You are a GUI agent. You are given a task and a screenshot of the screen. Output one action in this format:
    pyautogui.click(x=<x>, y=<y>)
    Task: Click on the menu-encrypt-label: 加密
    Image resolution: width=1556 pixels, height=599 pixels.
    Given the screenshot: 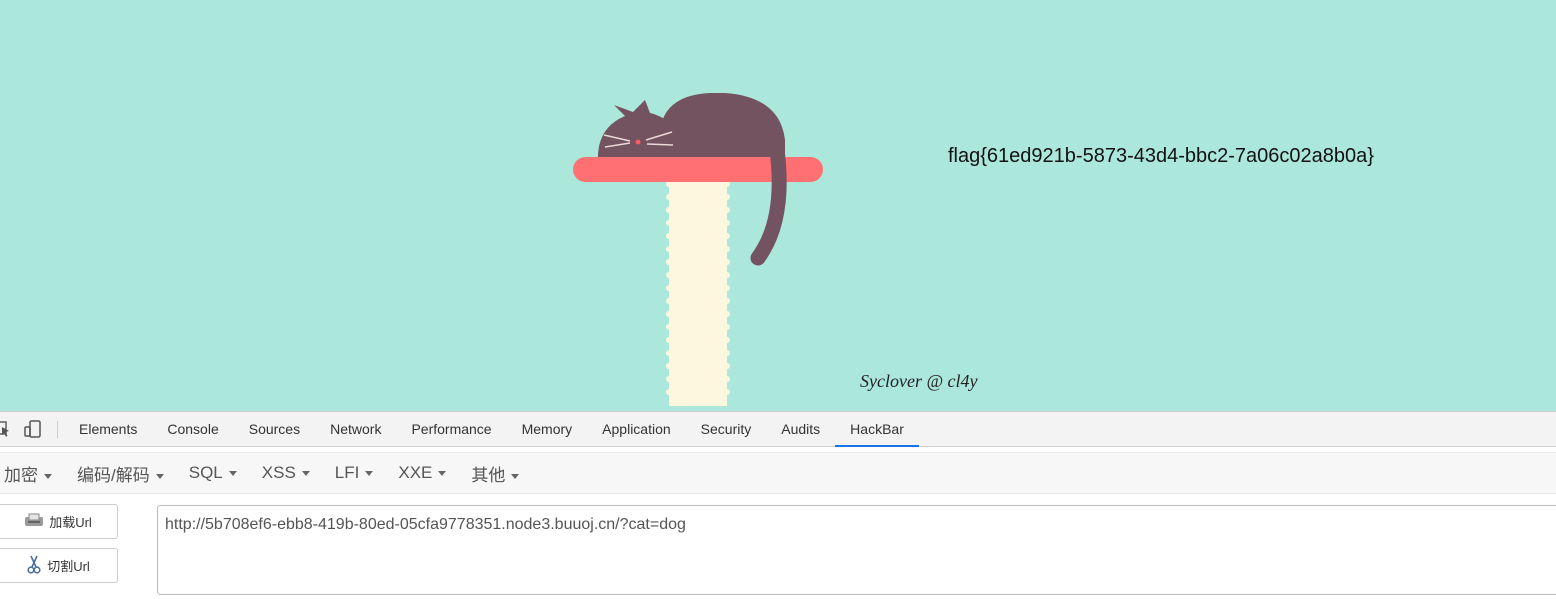 What is the action you would take?
    pyautogui.click(x=21, y=475)
    